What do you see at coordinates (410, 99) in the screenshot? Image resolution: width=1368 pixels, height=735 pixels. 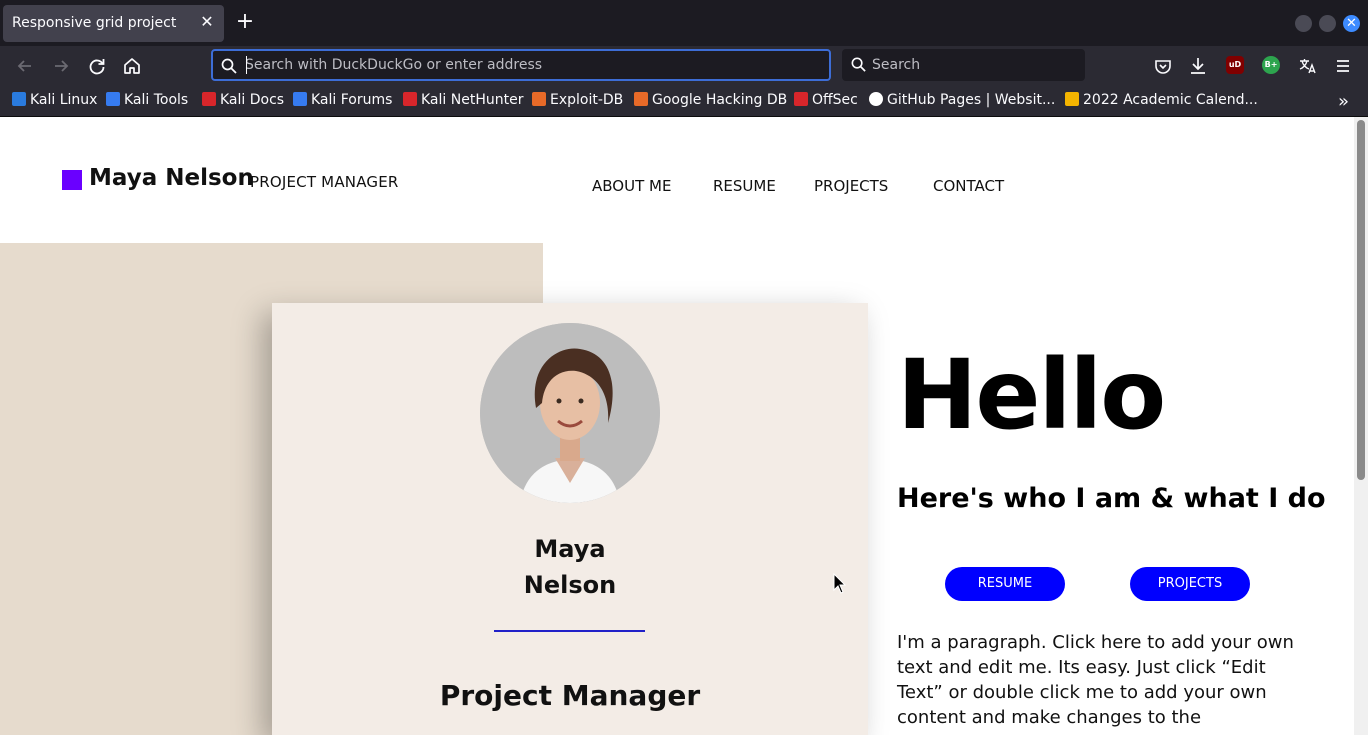 I see `kali-nethunter-icon` at bounding box center [410, 99].